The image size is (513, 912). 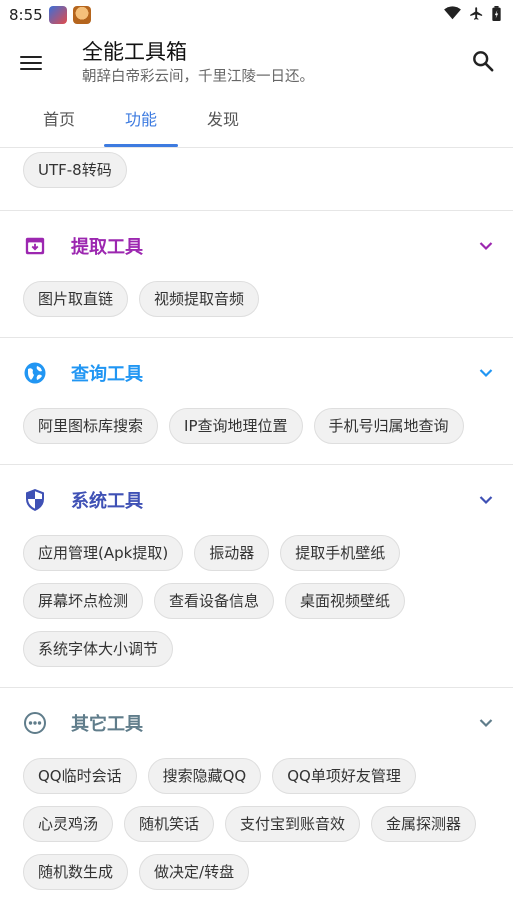 What do you see at coordinates (83, 601) in the screenshot?
I see `tool-chip: 屏幕坏点检测` at bounding box center [83, 601].